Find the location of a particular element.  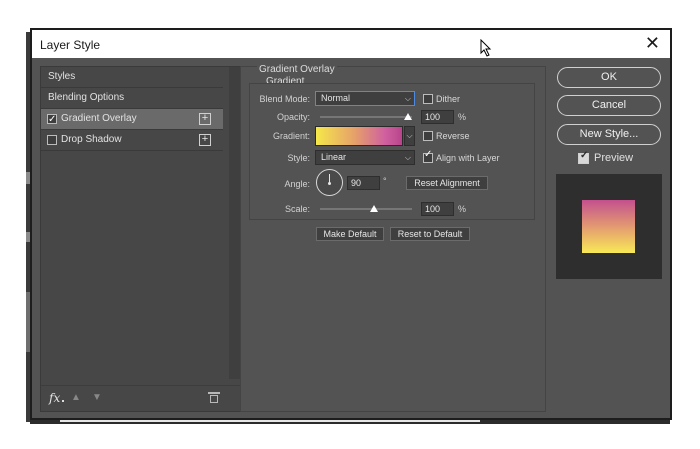

angle-dial-center is located at coordinates (329, 183).